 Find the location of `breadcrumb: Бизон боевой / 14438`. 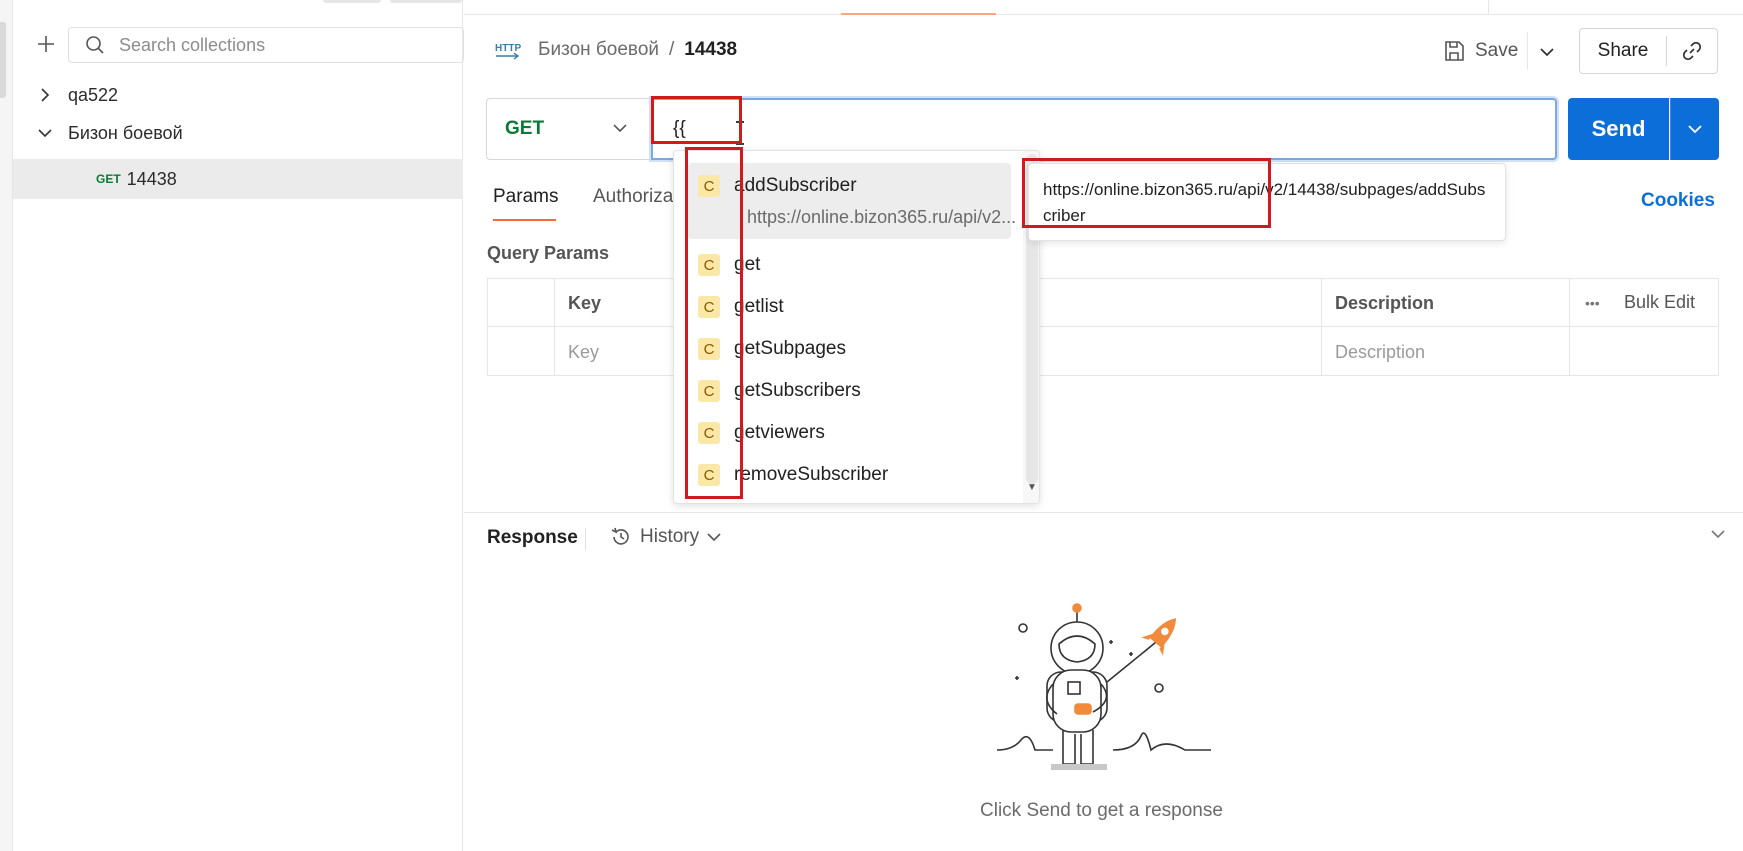

breadcrumb: Бизон боевой / 14438 is located at coordinates (637, 50).